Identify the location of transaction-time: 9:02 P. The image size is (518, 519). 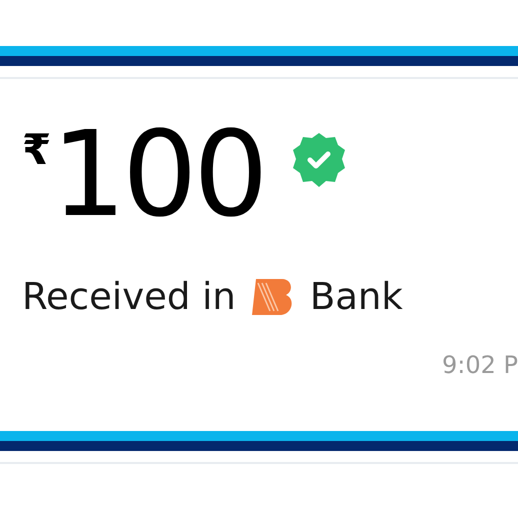
(480, 365).